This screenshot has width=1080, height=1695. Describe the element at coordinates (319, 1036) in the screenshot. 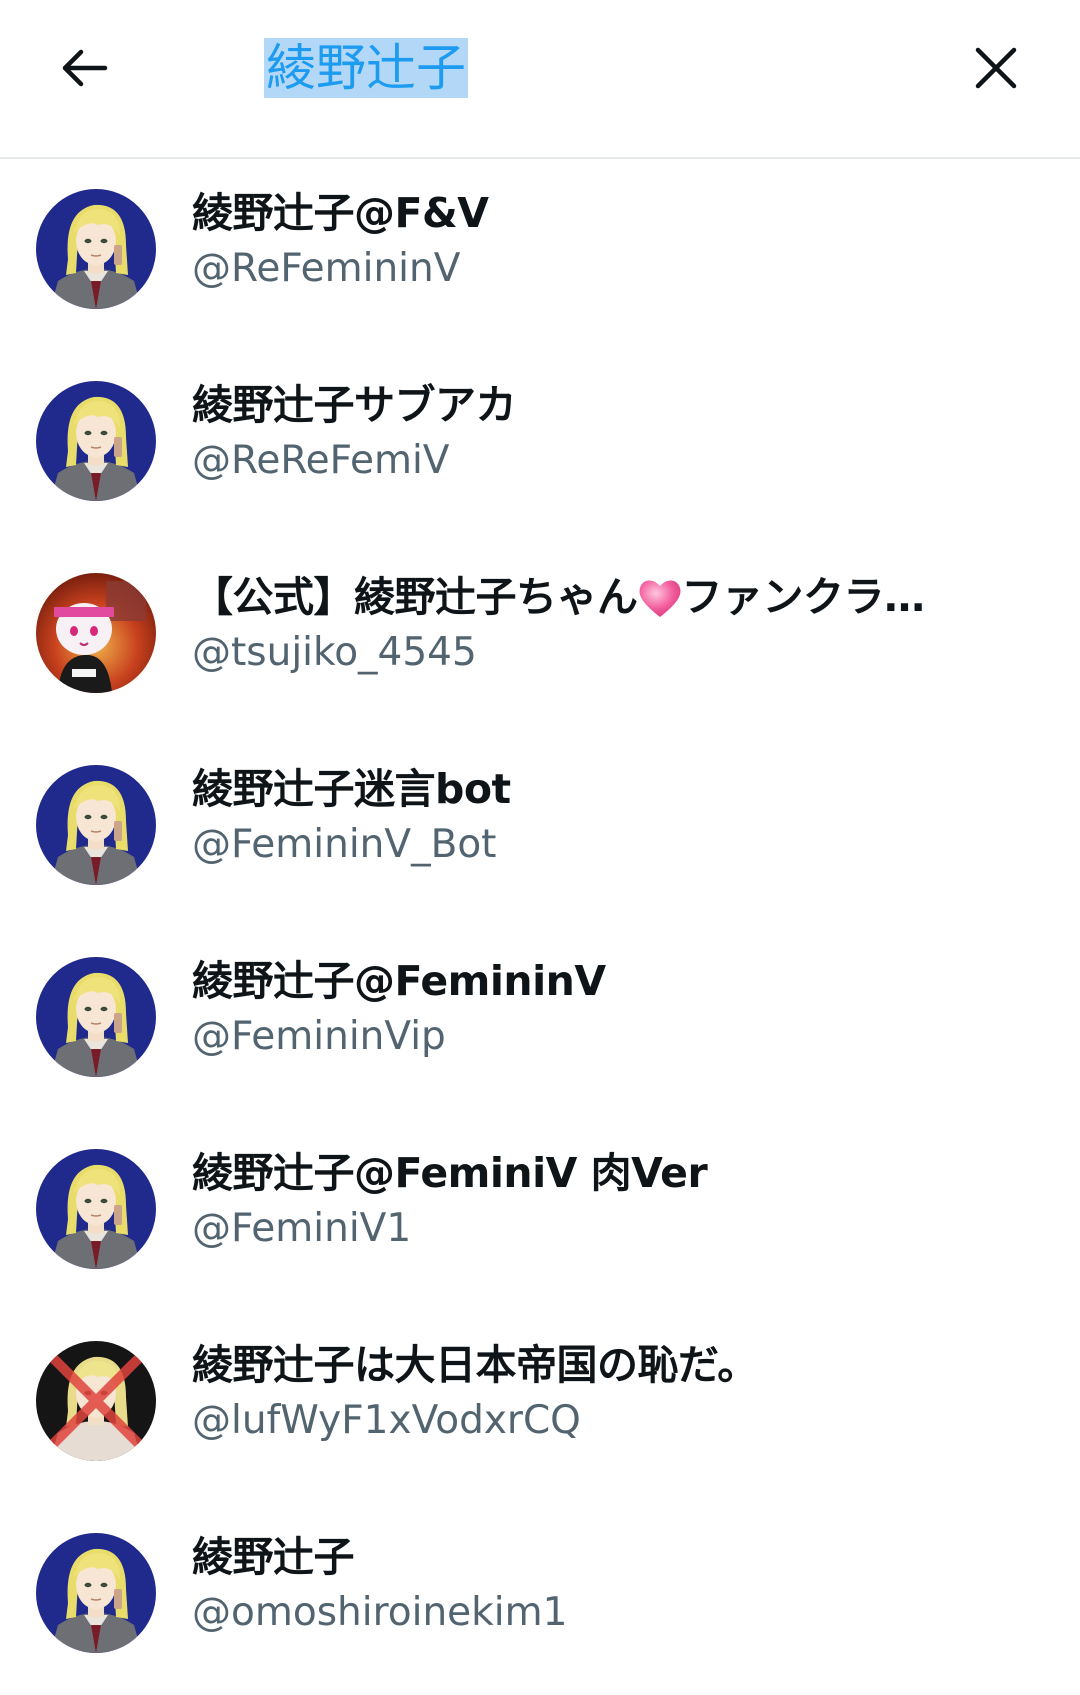

I see `user-handle: @FemininVip` at that location.